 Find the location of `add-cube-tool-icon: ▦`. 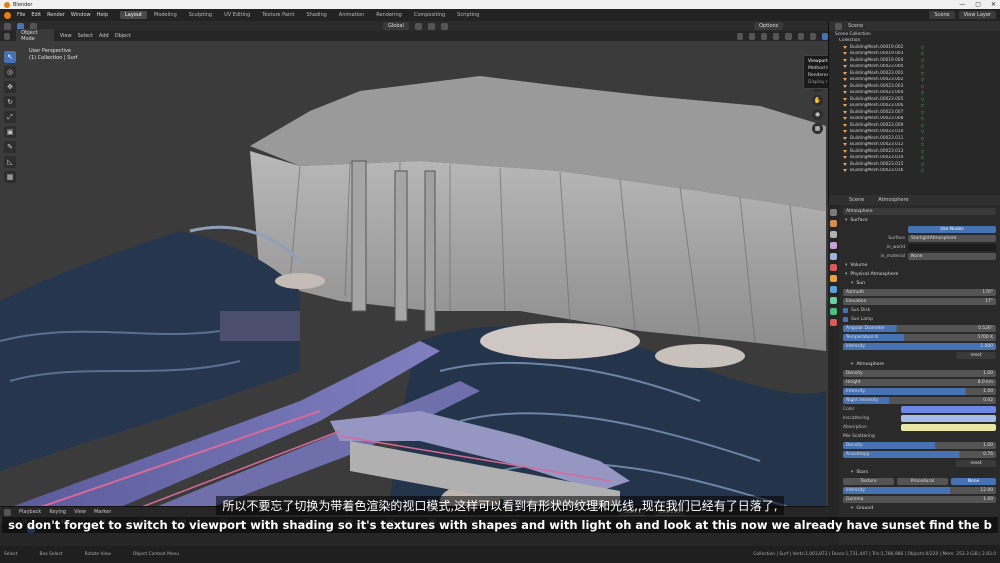

add-cube-tool-icon: ▦ is located at coordinates (10, 177).